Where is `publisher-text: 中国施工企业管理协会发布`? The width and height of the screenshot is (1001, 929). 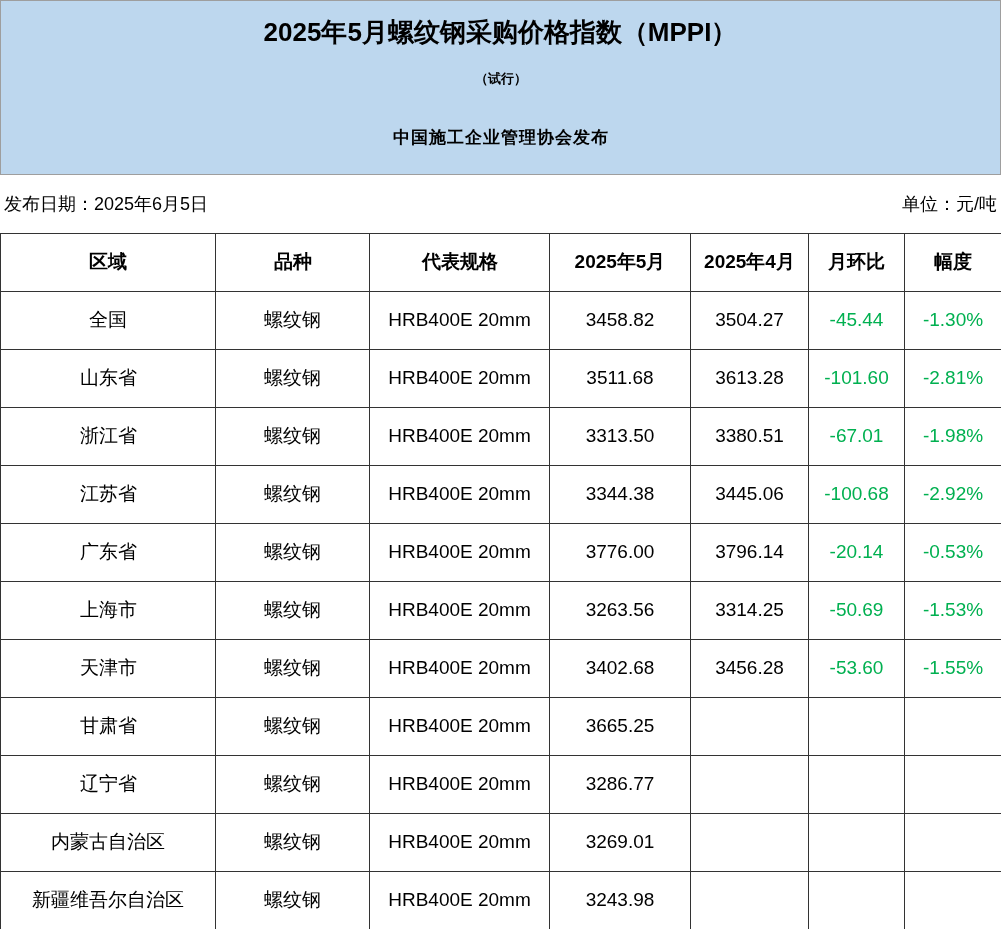
publisher-text: 中国施工企业管理协会发布 is located at coordinates (500, 137).